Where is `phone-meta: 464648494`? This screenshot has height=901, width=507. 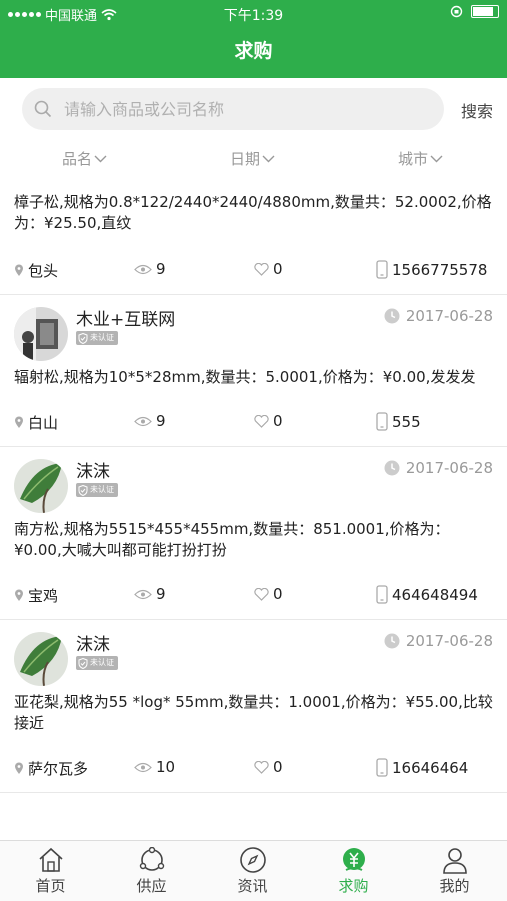 phone-meta: 464648494 is located at coordinates (427, 594).